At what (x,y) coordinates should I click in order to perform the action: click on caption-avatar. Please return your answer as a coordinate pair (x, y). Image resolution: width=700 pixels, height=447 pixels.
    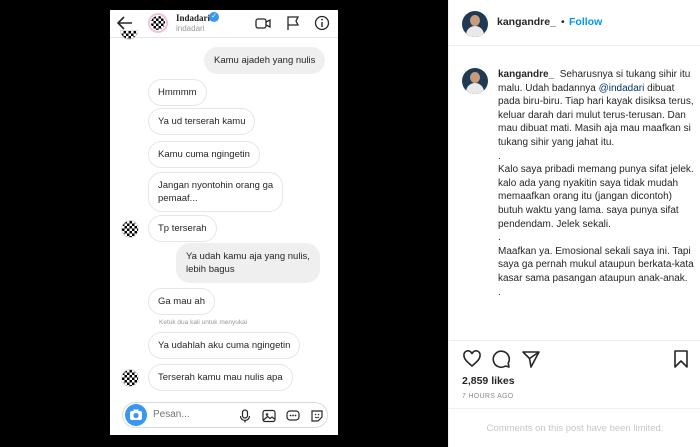
    Looking at the image, I should click on (475, 81).